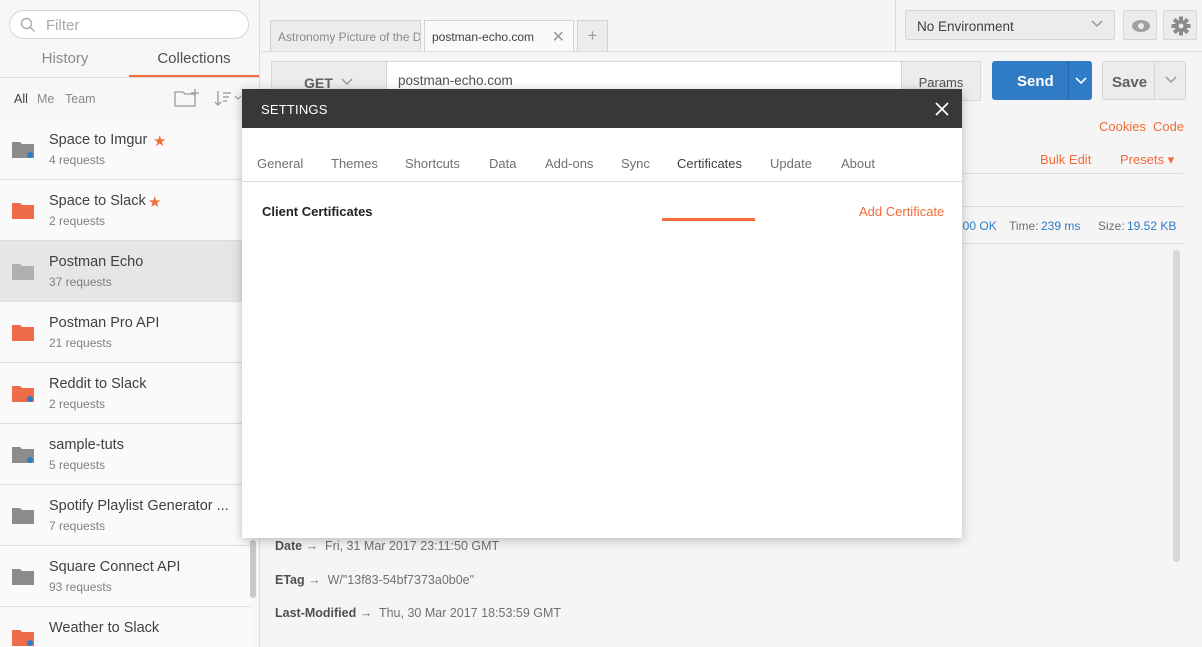 The height and width of the screenshot is (647, 1202). What do you see at coordinates (80, 99) in the screenshot?
I see `filter-team: Team` at bounding box center [80, 99].